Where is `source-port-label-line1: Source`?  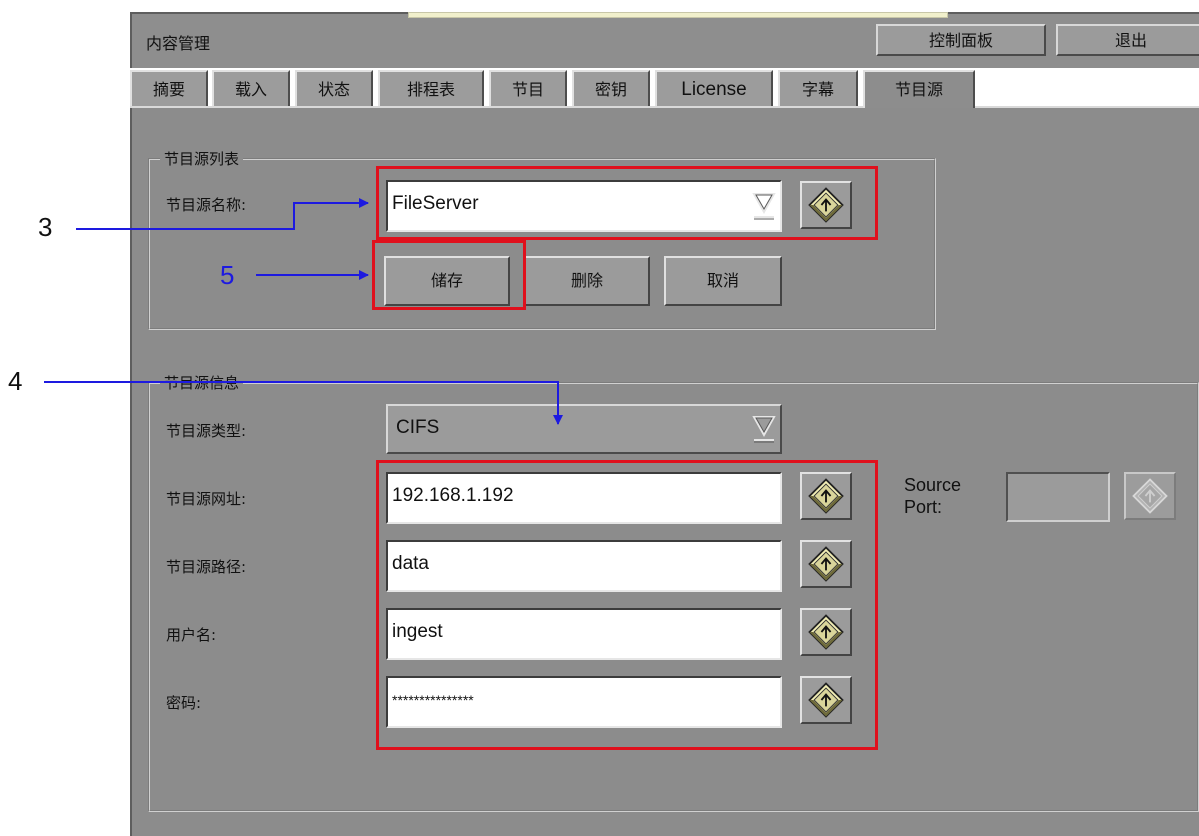 source-port-label-line1: Source is located at coordinates (933, 485).